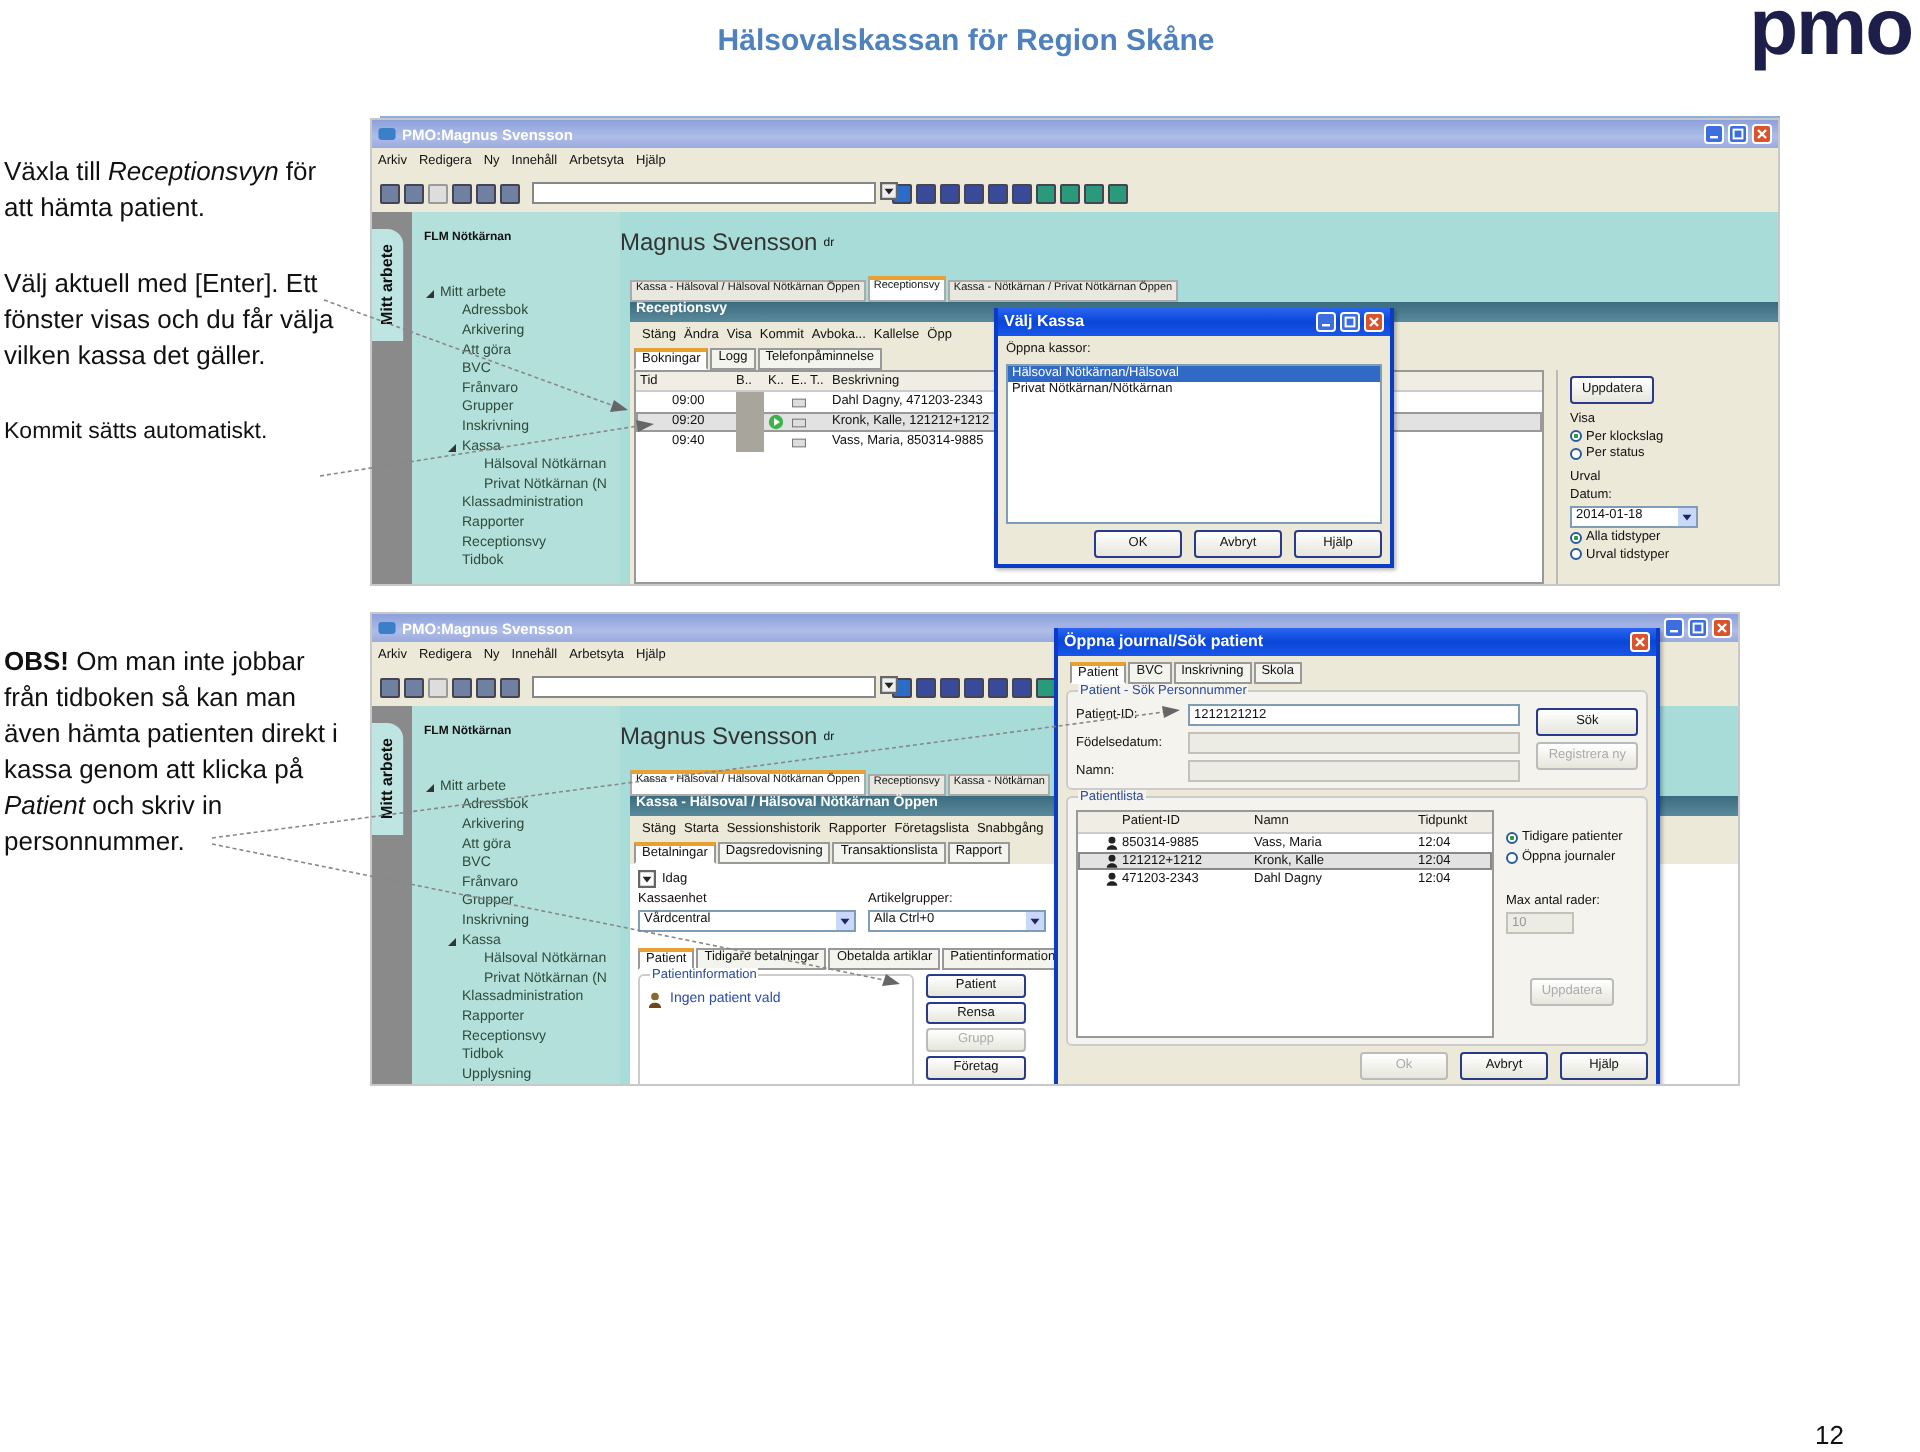 The height and width of the screenshot is (1452, 1920). What do you see at coordinates (1830, 37) in the screenshot?
I see `logo: pmo` at bounding box center [1830, 37].